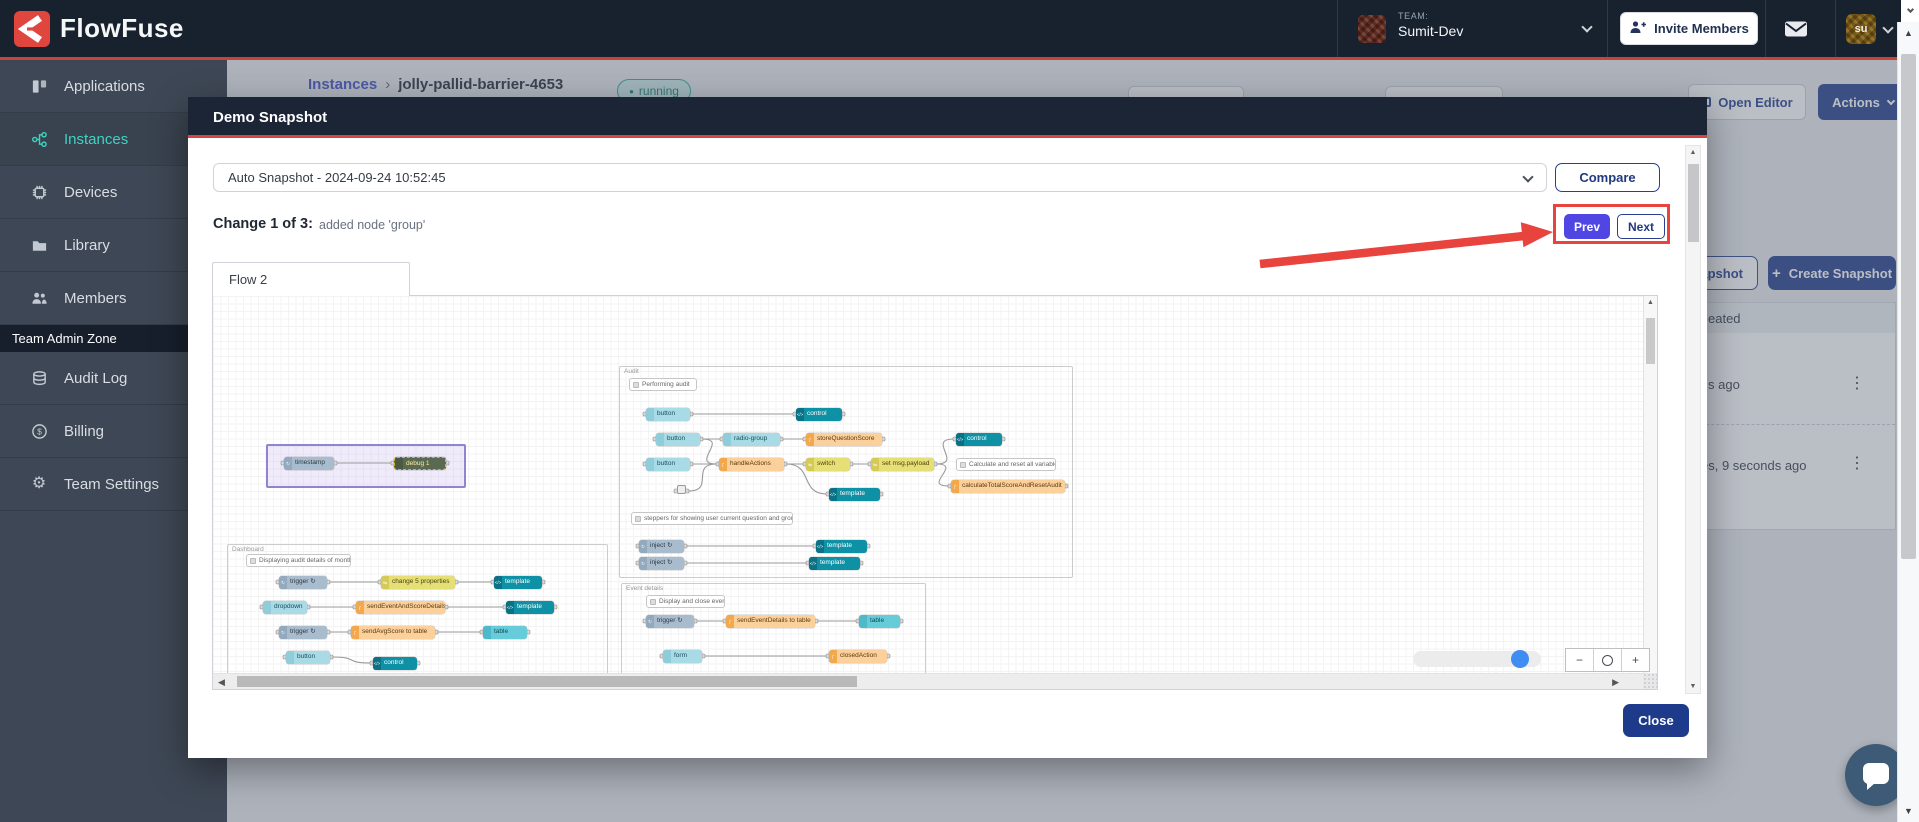 The height and width of the screenshot is (822, 1919). What do you see at coordinates (96, 139) in the screenshot?
I see `sidebar-item-label: Instances` at bounding box center [96, 139].